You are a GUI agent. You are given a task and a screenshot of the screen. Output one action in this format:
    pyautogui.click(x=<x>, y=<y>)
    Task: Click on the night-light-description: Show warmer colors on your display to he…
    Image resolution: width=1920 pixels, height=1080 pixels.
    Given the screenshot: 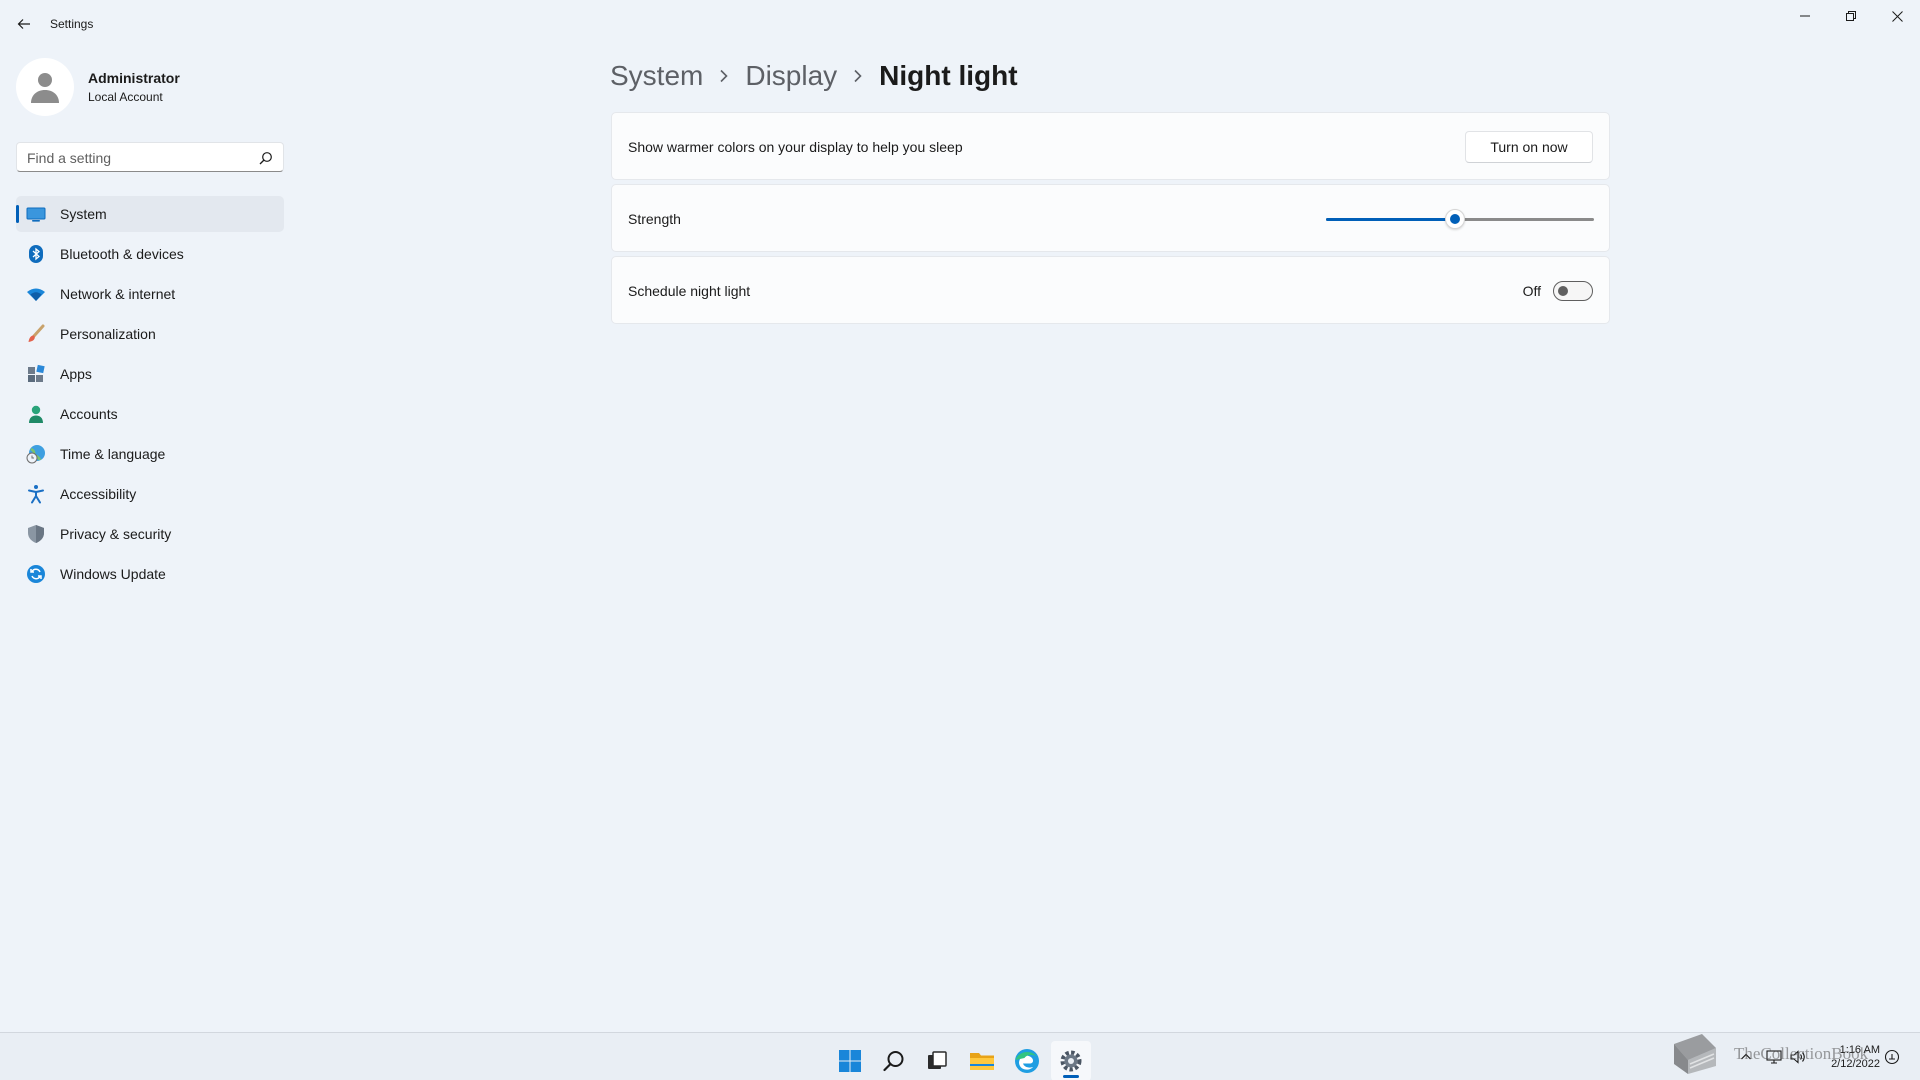 What is the action you would take?
    pyautogui.click(x=795, y=147)
    